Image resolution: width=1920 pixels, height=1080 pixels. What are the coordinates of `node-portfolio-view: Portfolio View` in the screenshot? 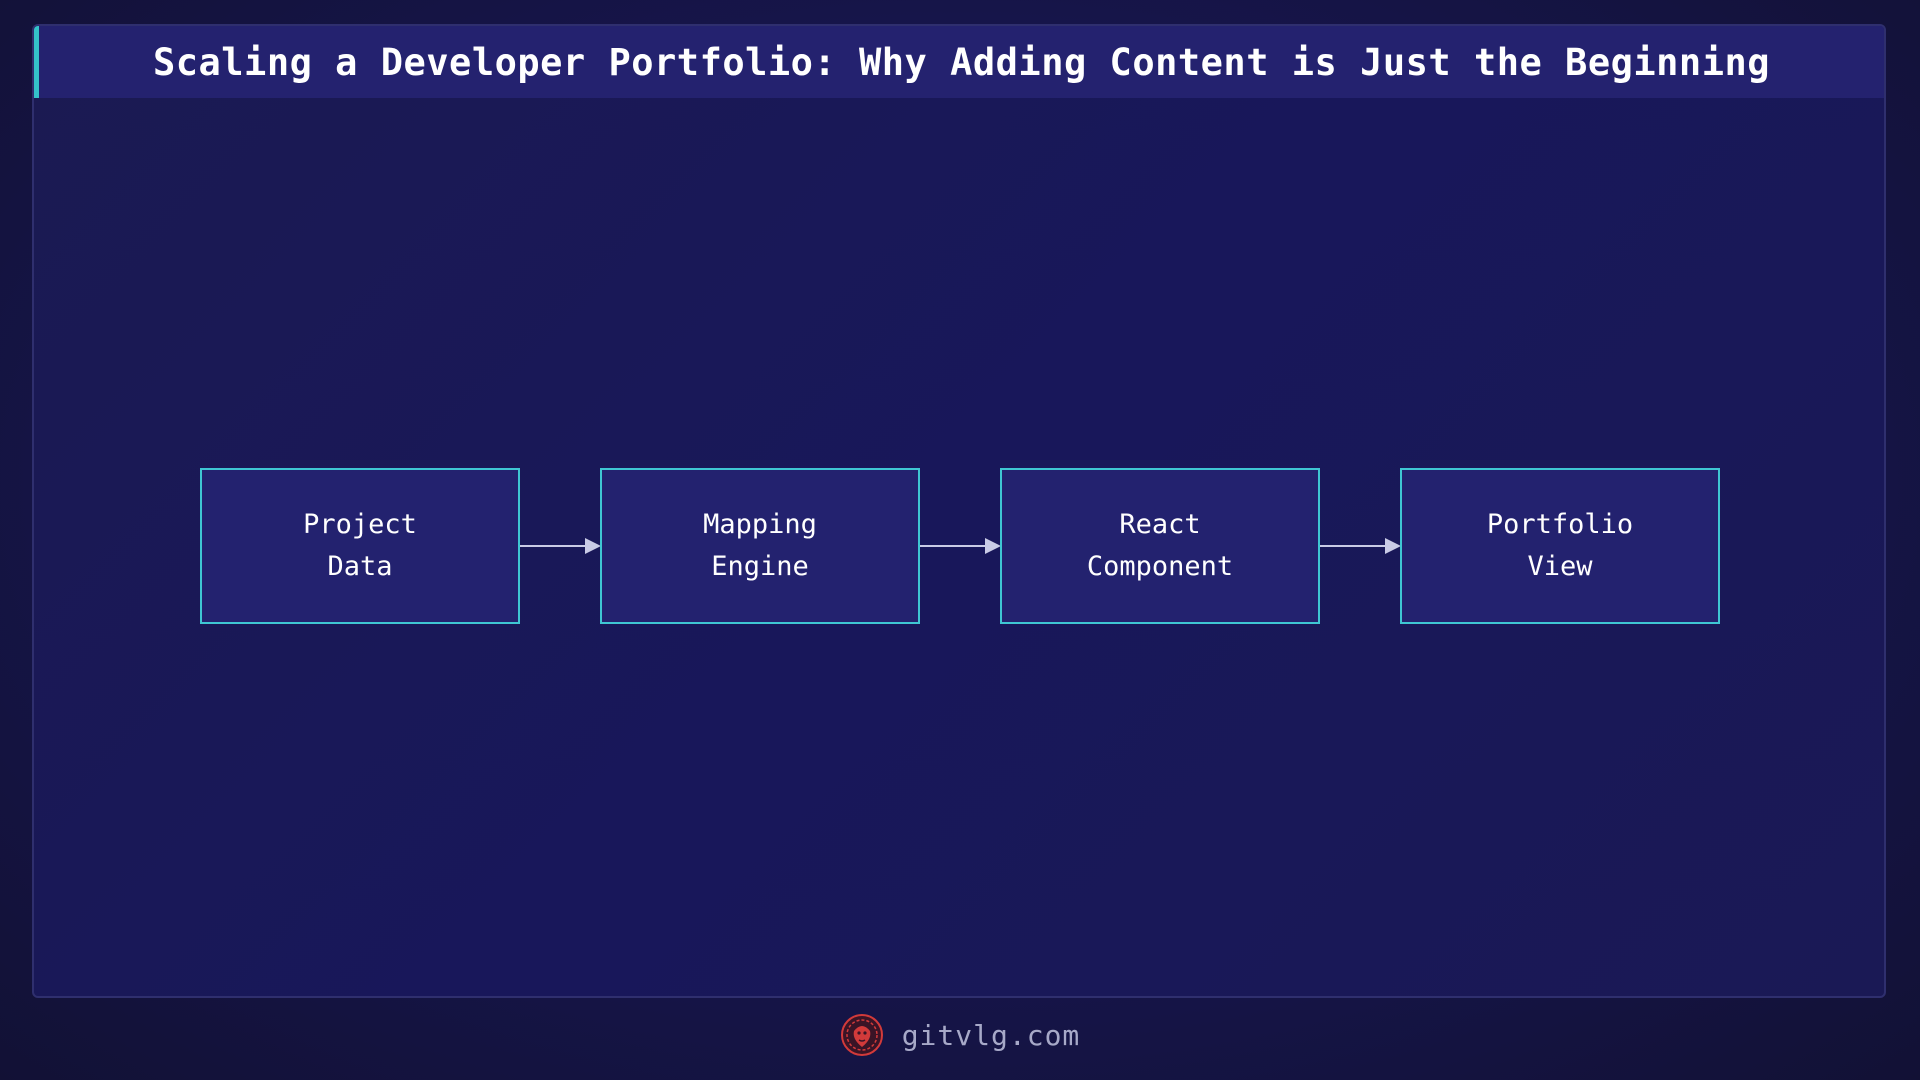 It's located at (1560, 546).